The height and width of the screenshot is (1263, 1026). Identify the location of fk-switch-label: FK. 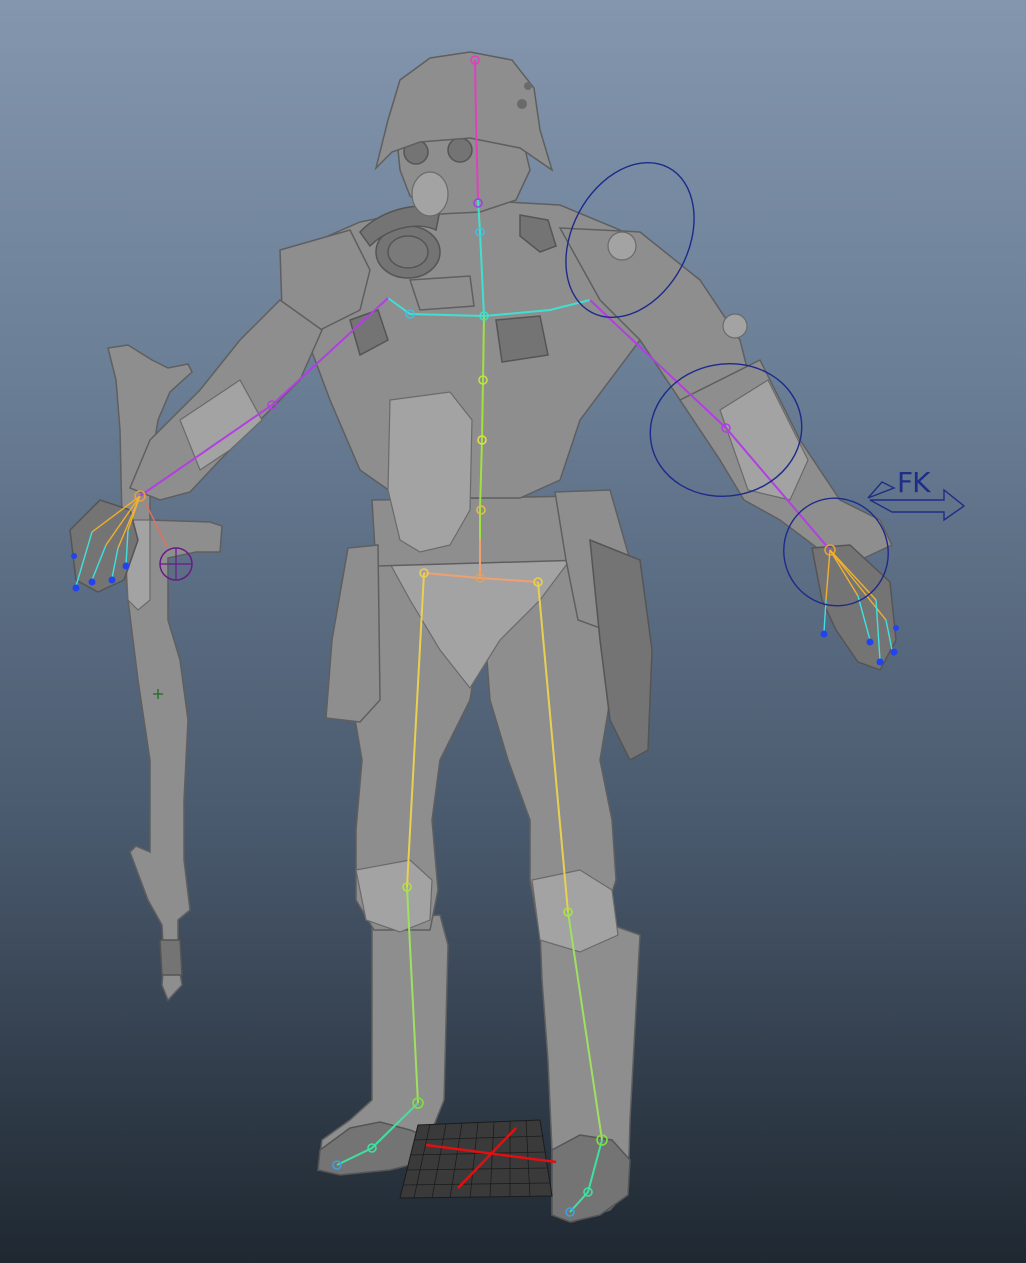
(913, 482).